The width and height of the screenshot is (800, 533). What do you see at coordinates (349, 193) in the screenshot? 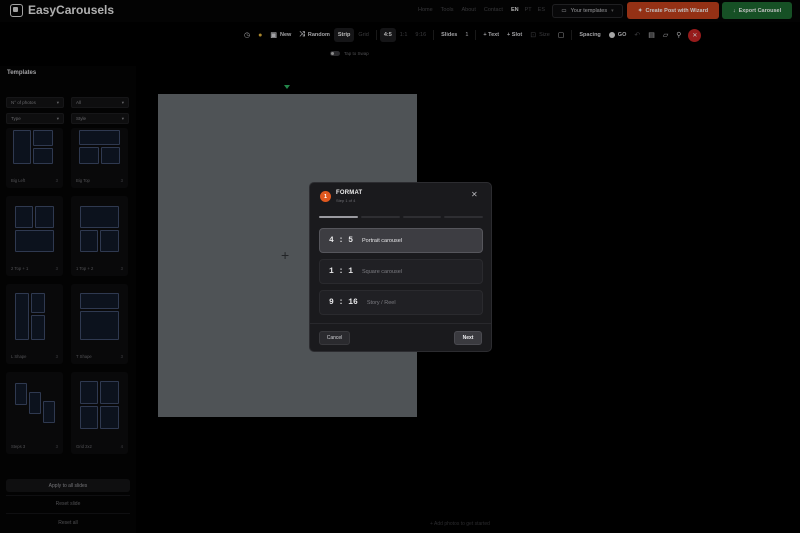
I see `modal-title: FORMAT` at bounding box center [349, 193].